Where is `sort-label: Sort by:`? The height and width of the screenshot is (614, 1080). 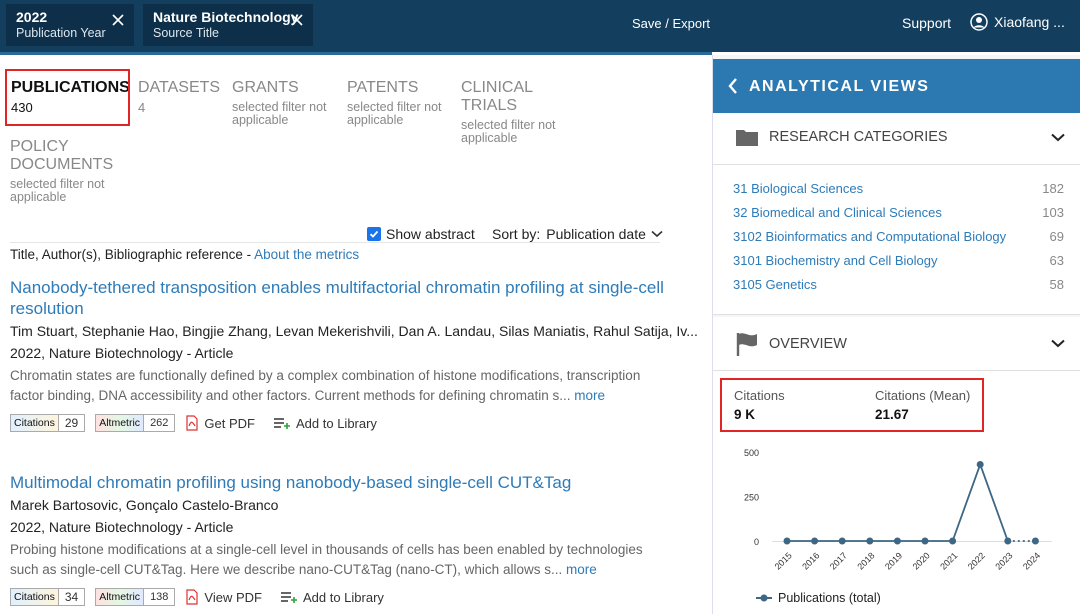 sort-label: Sort by: is located at coordinates (516, 234).